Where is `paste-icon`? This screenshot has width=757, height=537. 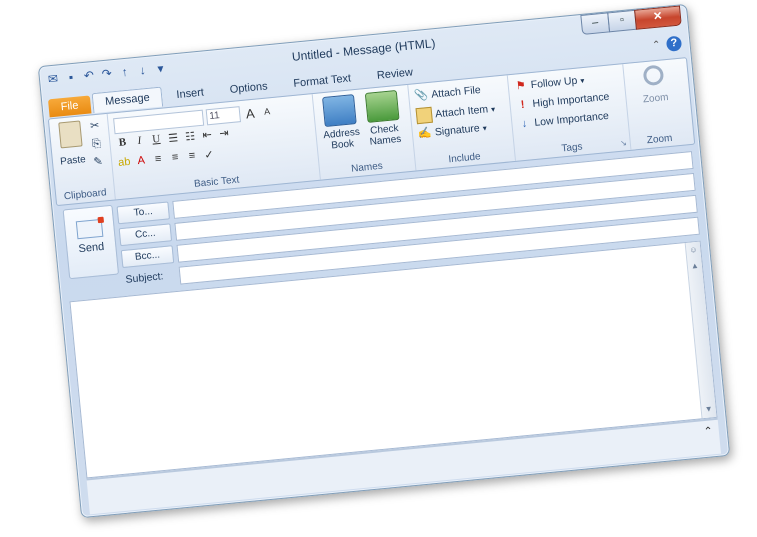
paste-icon is located at coordinates (70, 134).